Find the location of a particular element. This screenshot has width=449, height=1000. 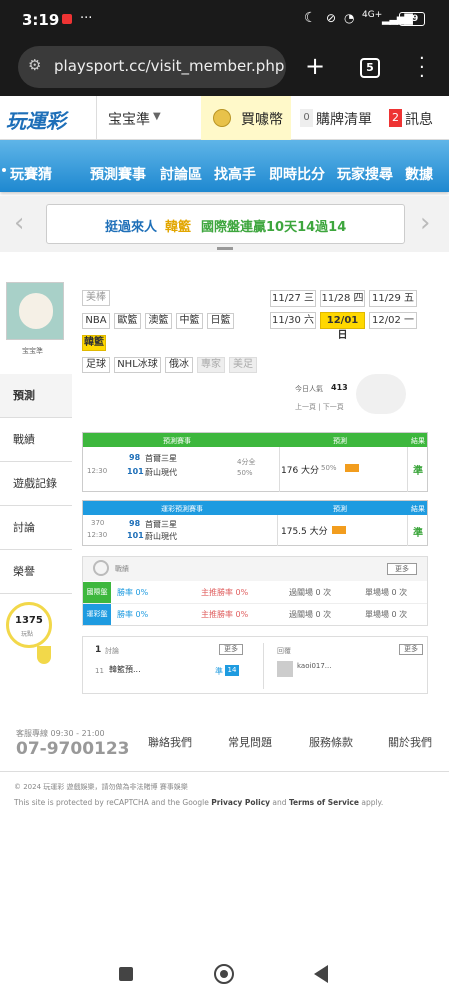

nav-bullet is located at coordinates (4, 170).